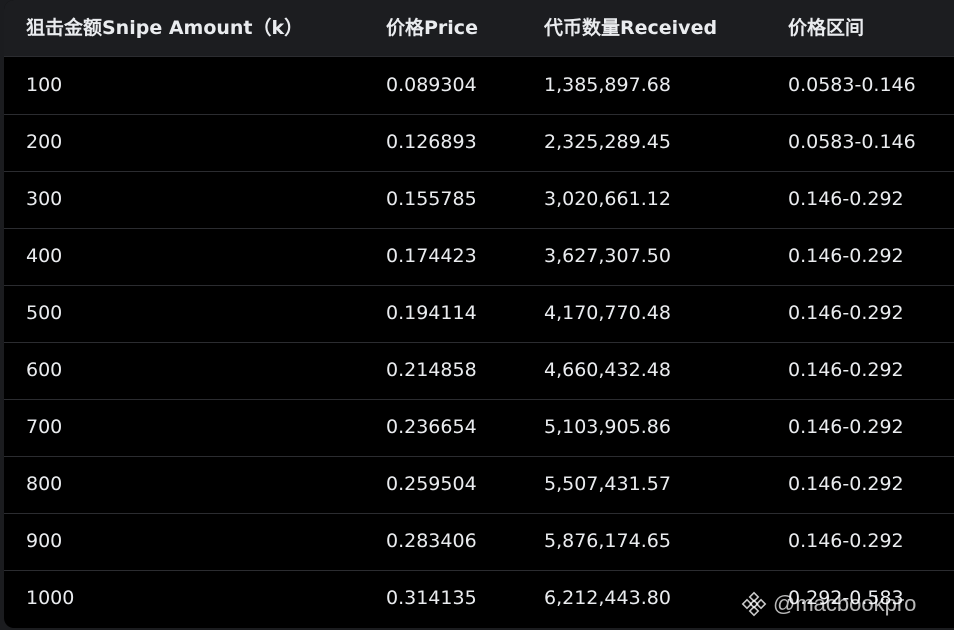 The width and height of the screenshot is (954, 630). What do you see at coordinates (479, 428) in the screenshot?
I see `table-row: 700 0.236654 5,103,905.86 0.146-0.292` at bounding box center [479, 428].